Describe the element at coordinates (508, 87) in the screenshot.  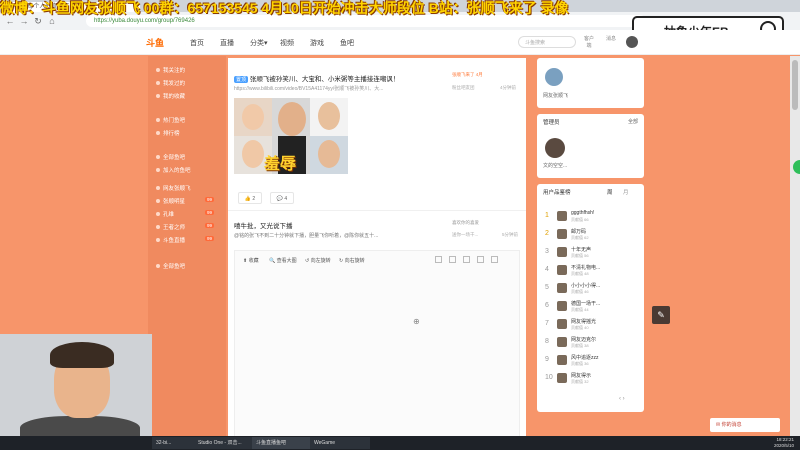
I see `post-time: 4分钟前` at that location.